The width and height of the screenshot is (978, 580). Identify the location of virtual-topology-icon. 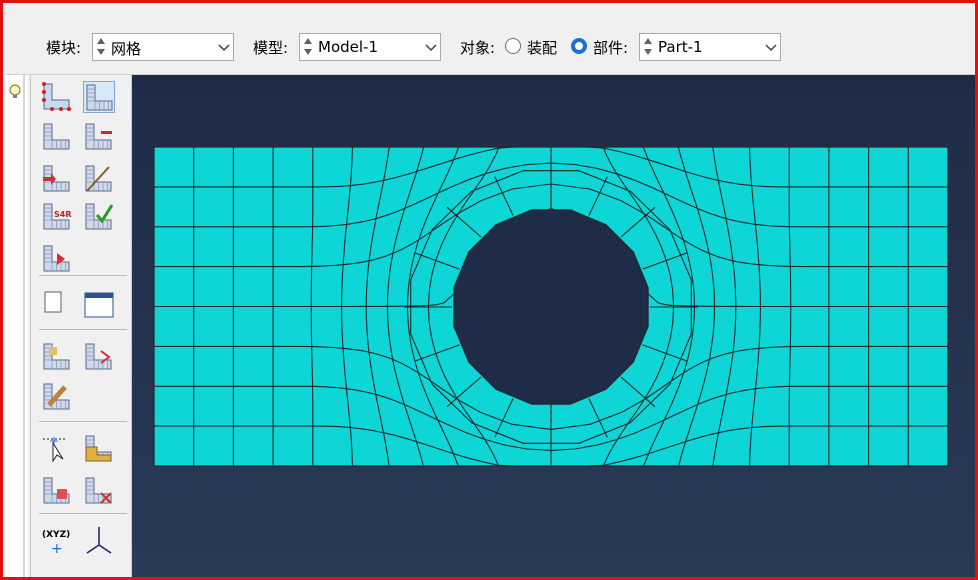
(57, 397).